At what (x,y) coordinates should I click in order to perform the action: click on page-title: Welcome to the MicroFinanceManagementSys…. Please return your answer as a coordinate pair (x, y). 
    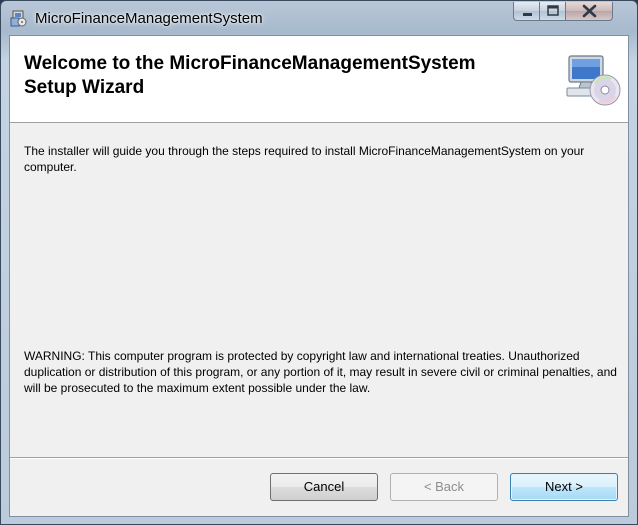
    Looking at the image, I should click on (284, 76).